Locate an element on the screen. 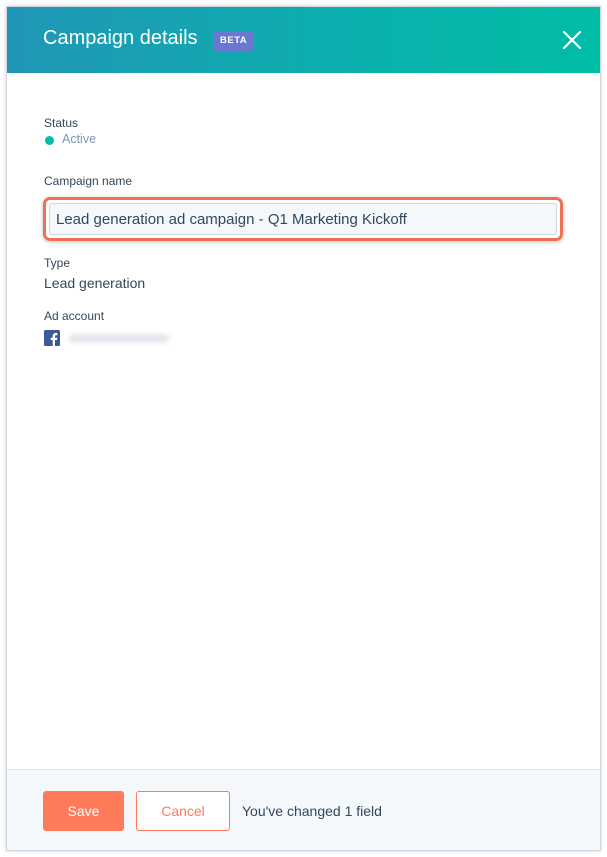  close-icon is located at coordinates (572, 40).